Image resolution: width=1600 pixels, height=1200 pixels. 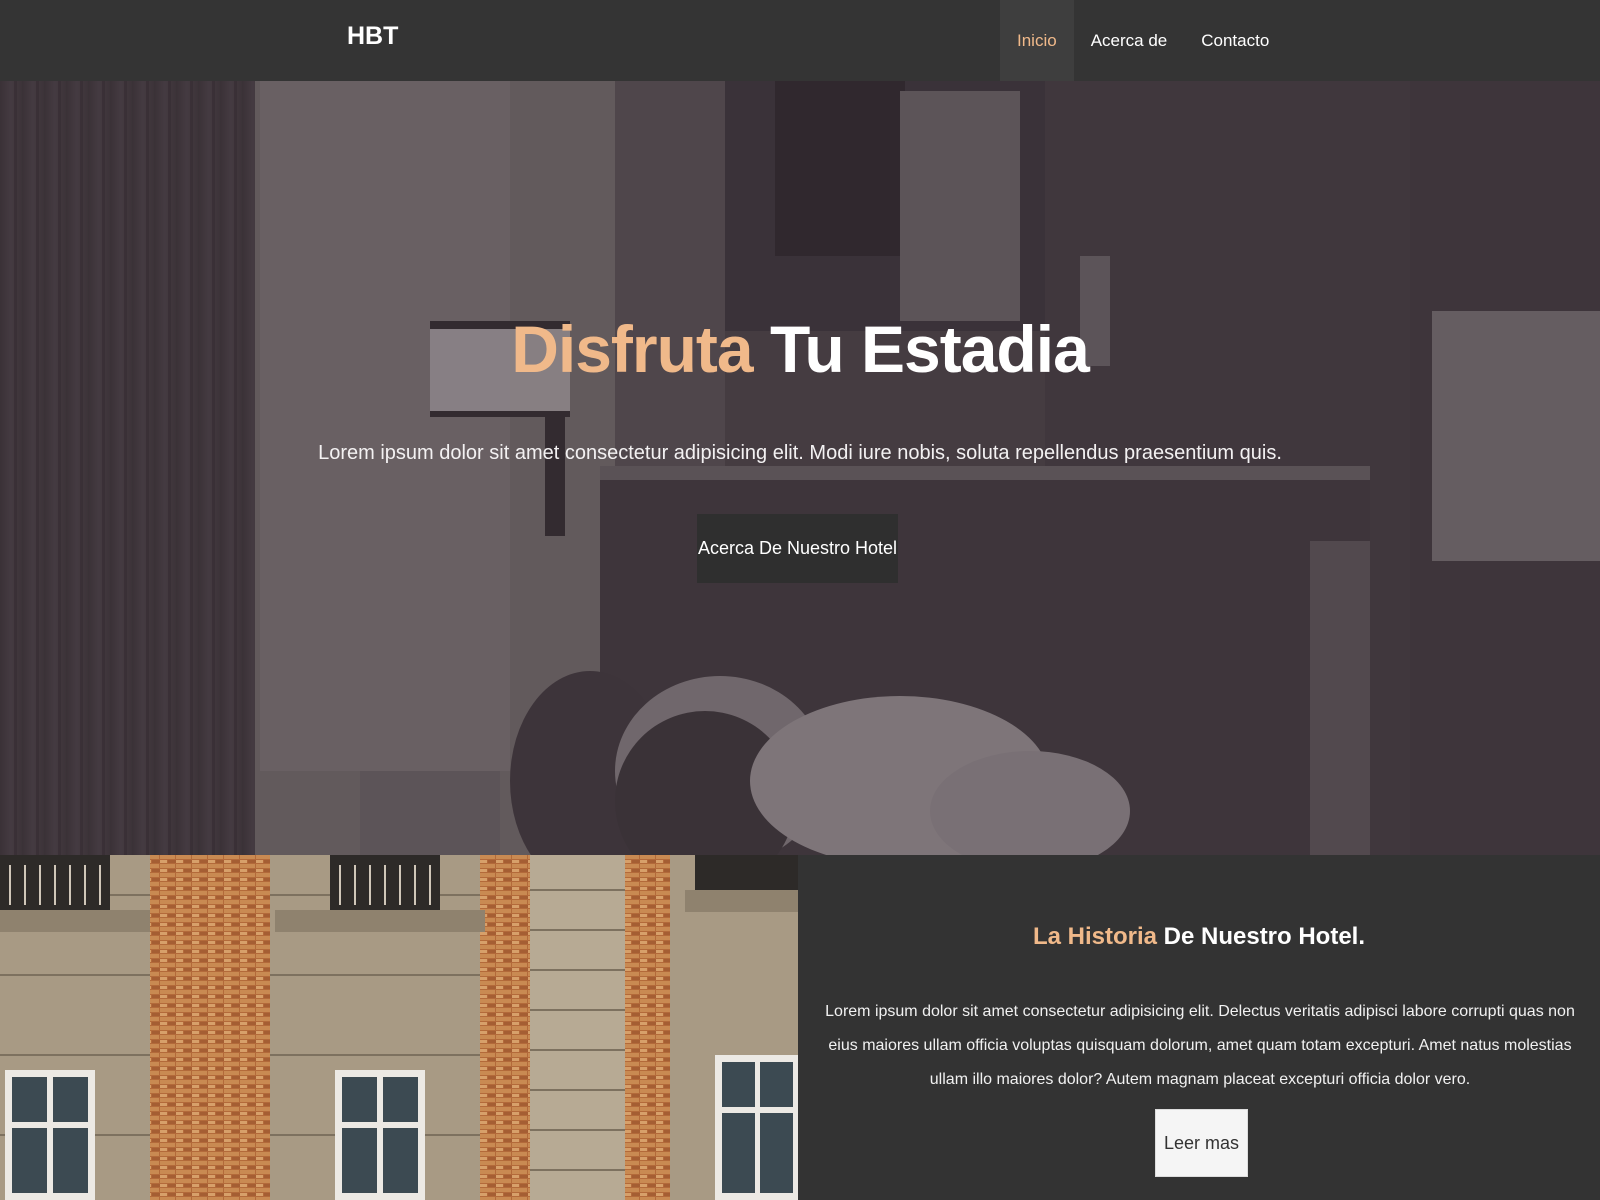 I want to click on nav-links: Inicio Acerca de Contacto, so click(x=1143, y=40).